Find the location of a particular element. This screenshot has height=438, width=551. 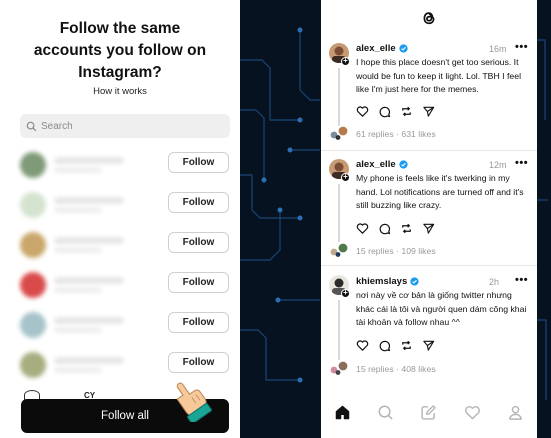

search-bar is located at coordinates (125, 126).